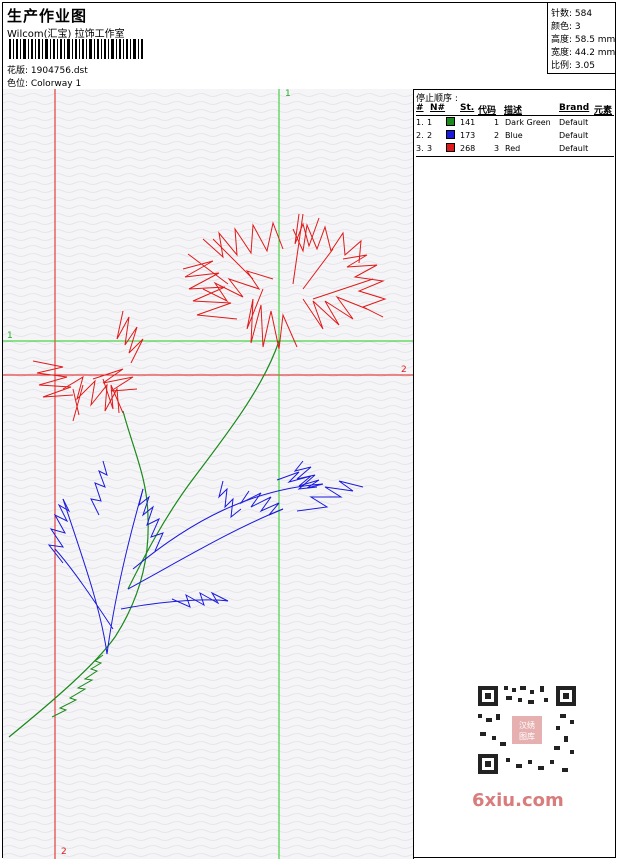 The image size is (620, 861). I want to click on design-width: 宽度: 44.2 mm, so click(583, 53).